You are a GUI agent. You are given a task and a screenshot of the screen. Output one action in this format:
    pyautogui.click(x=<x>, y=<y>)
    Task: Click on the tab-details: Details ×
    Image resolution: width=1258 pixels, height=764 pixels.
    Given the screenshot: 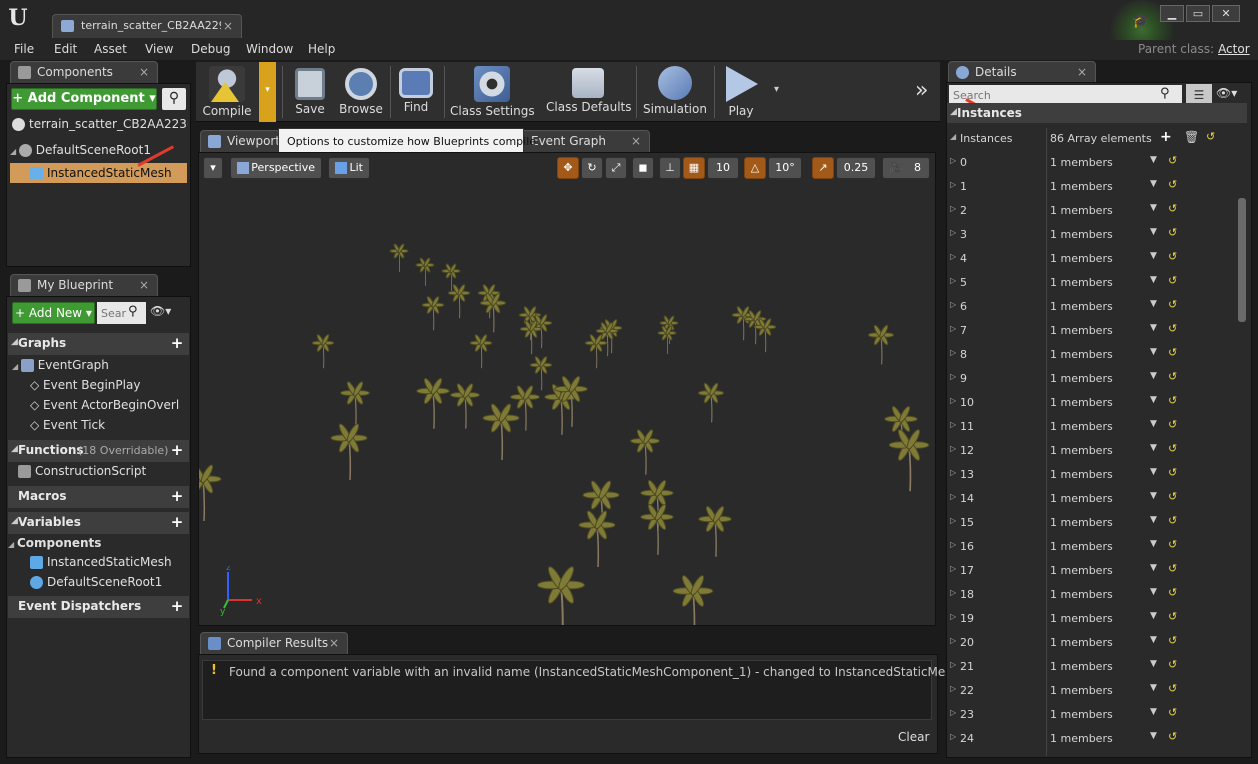 What is the action you would take?
    pyautogui.click(x=1022, y=72)
    